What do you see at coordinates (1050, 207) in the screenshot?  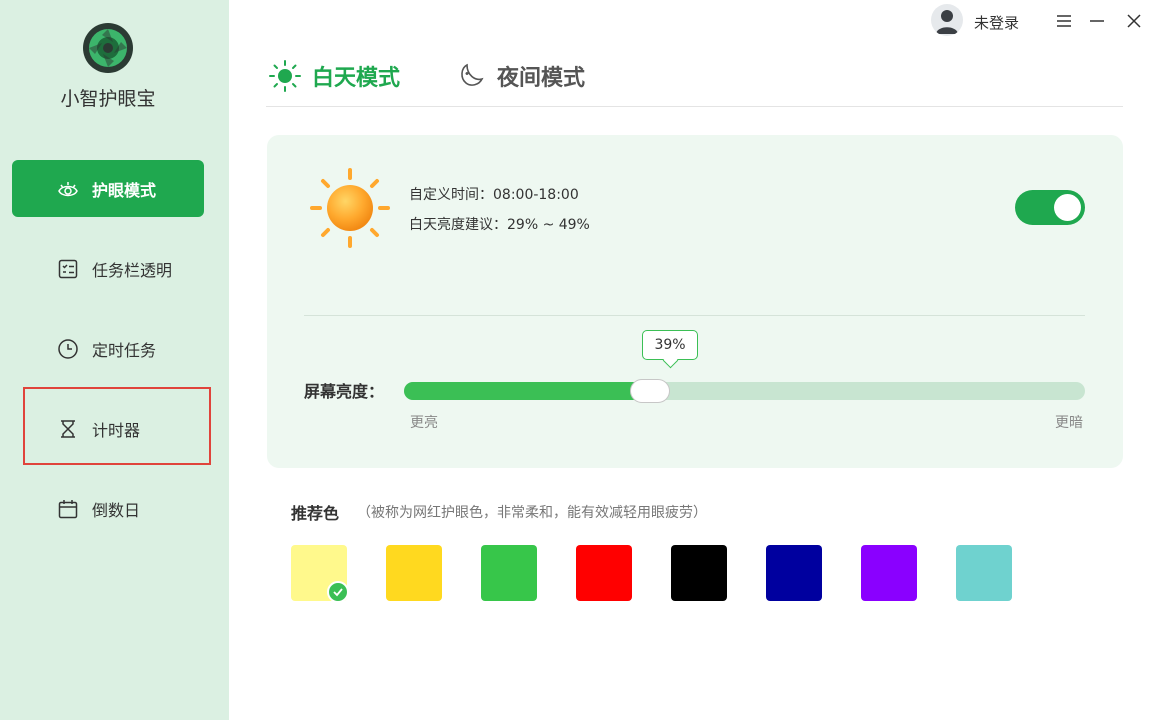 I see `day-mode-toggle` at bounding box center [1050, 207].